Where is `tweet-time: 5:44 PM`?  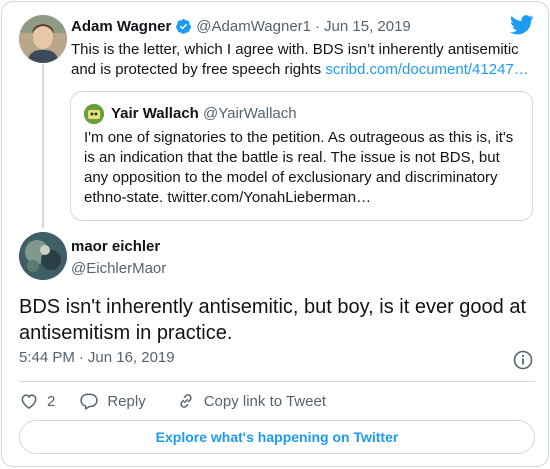 tweet-time: 5:44 PM is located at coordinates (47, 357).